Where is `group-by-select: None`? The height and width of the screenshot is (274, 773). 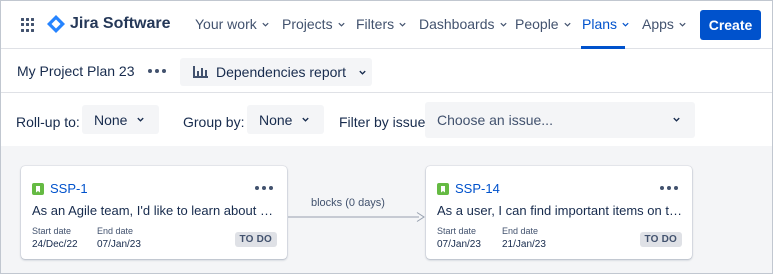 group-by-select: None is located at coordinates (285, 119).